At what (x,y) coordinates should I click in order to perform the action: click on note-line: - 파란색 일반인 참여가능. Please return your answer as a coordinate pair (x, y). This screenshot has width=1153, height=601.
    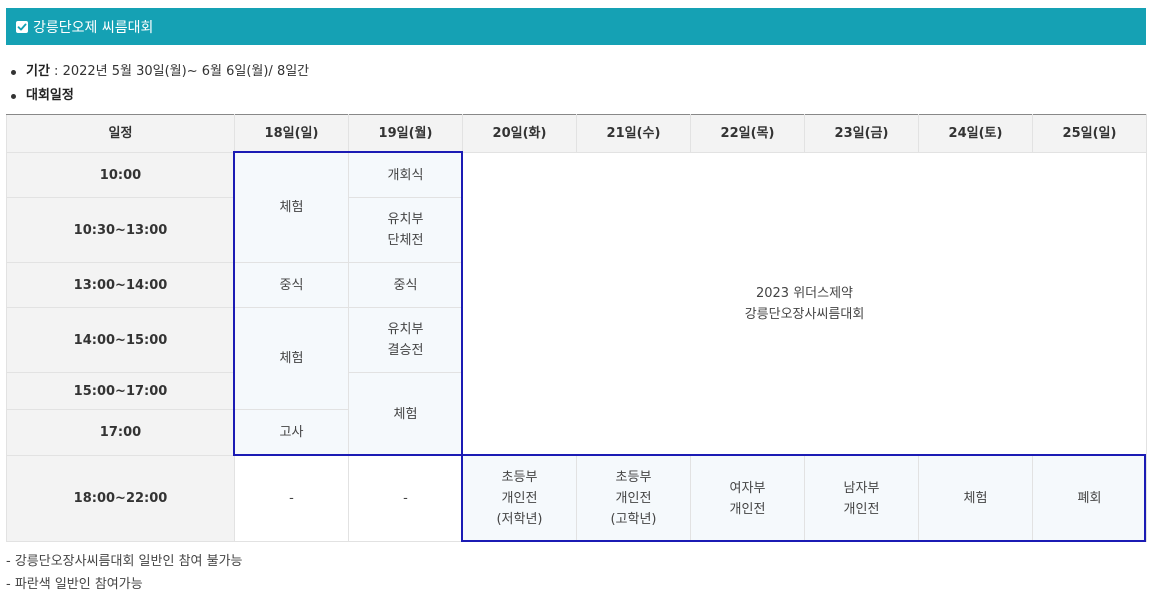
    Looking at the image, I should click on (74, 584).